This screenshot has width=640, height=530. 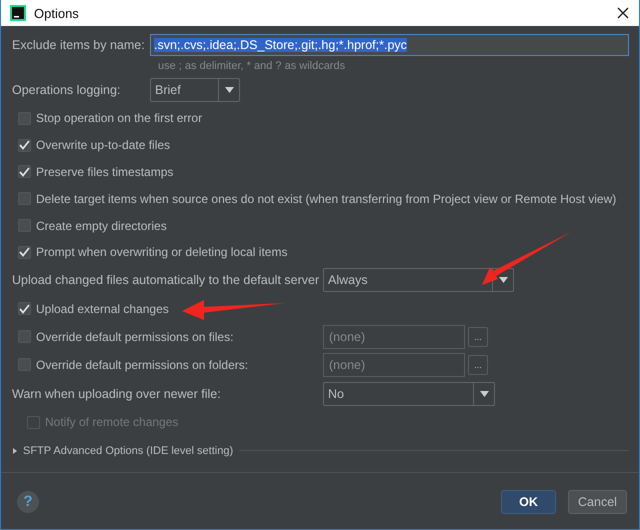 What do you see at coordinates (111, 422) in the screenshot?
I see `checkbox-label: Notify of remote changes` at bounding box center [111, 422].